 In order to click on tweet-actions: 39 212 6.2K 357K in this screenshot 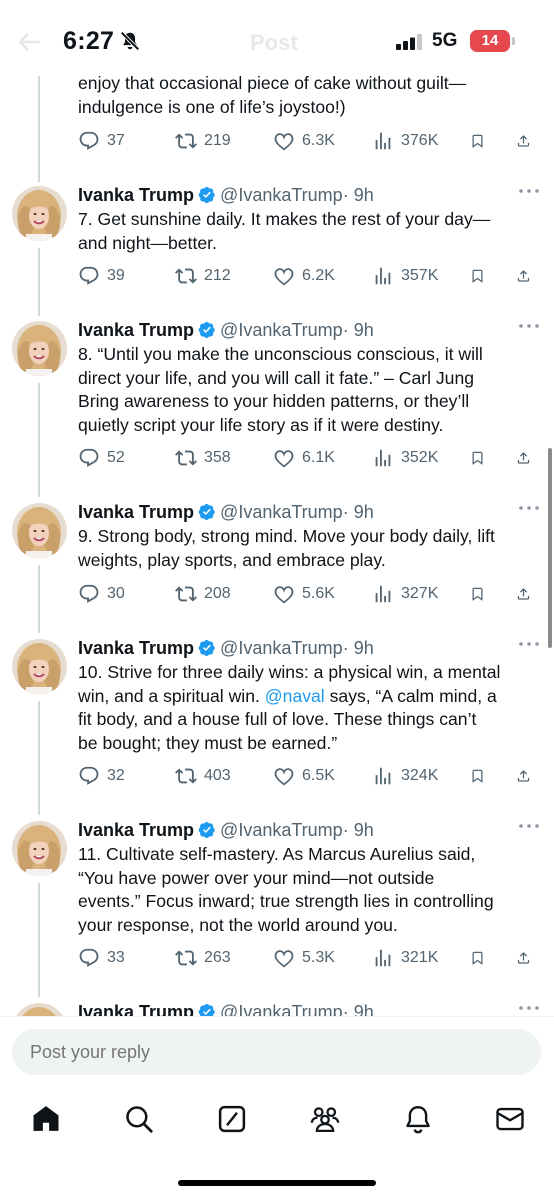, I will do `click(309, 277)`.